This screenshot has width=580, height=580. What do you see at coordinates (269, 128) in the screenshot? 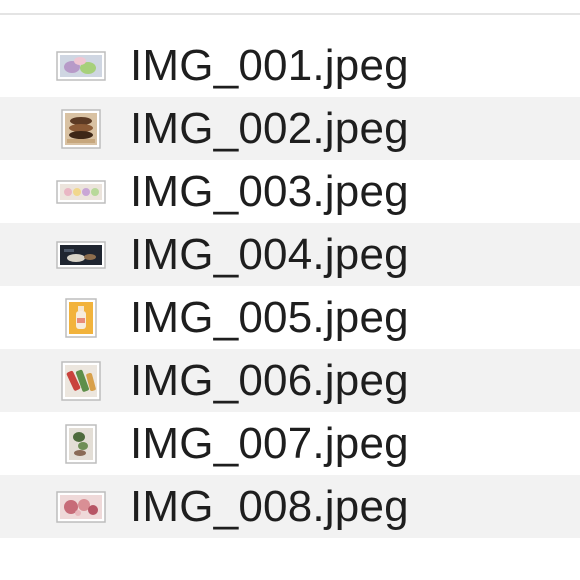
I see `file-name: IMG_002.jpeg` at bounding box center [269, 128].